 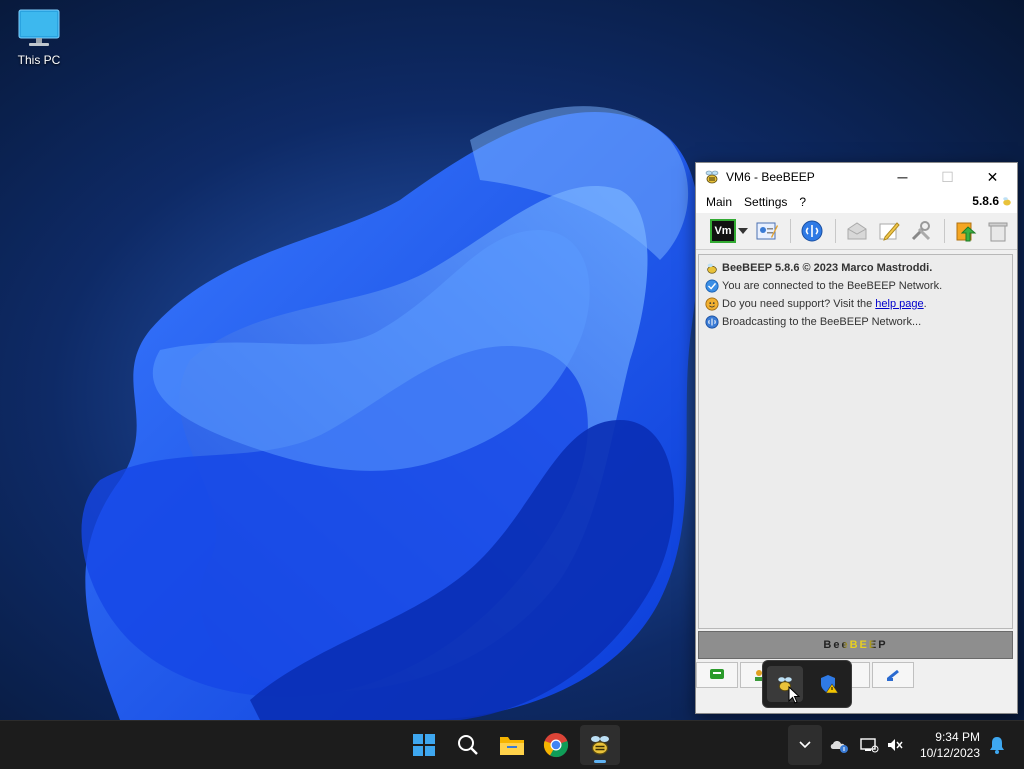 I want to click on version-label: 5.8.6, so click(x=992, y=201).